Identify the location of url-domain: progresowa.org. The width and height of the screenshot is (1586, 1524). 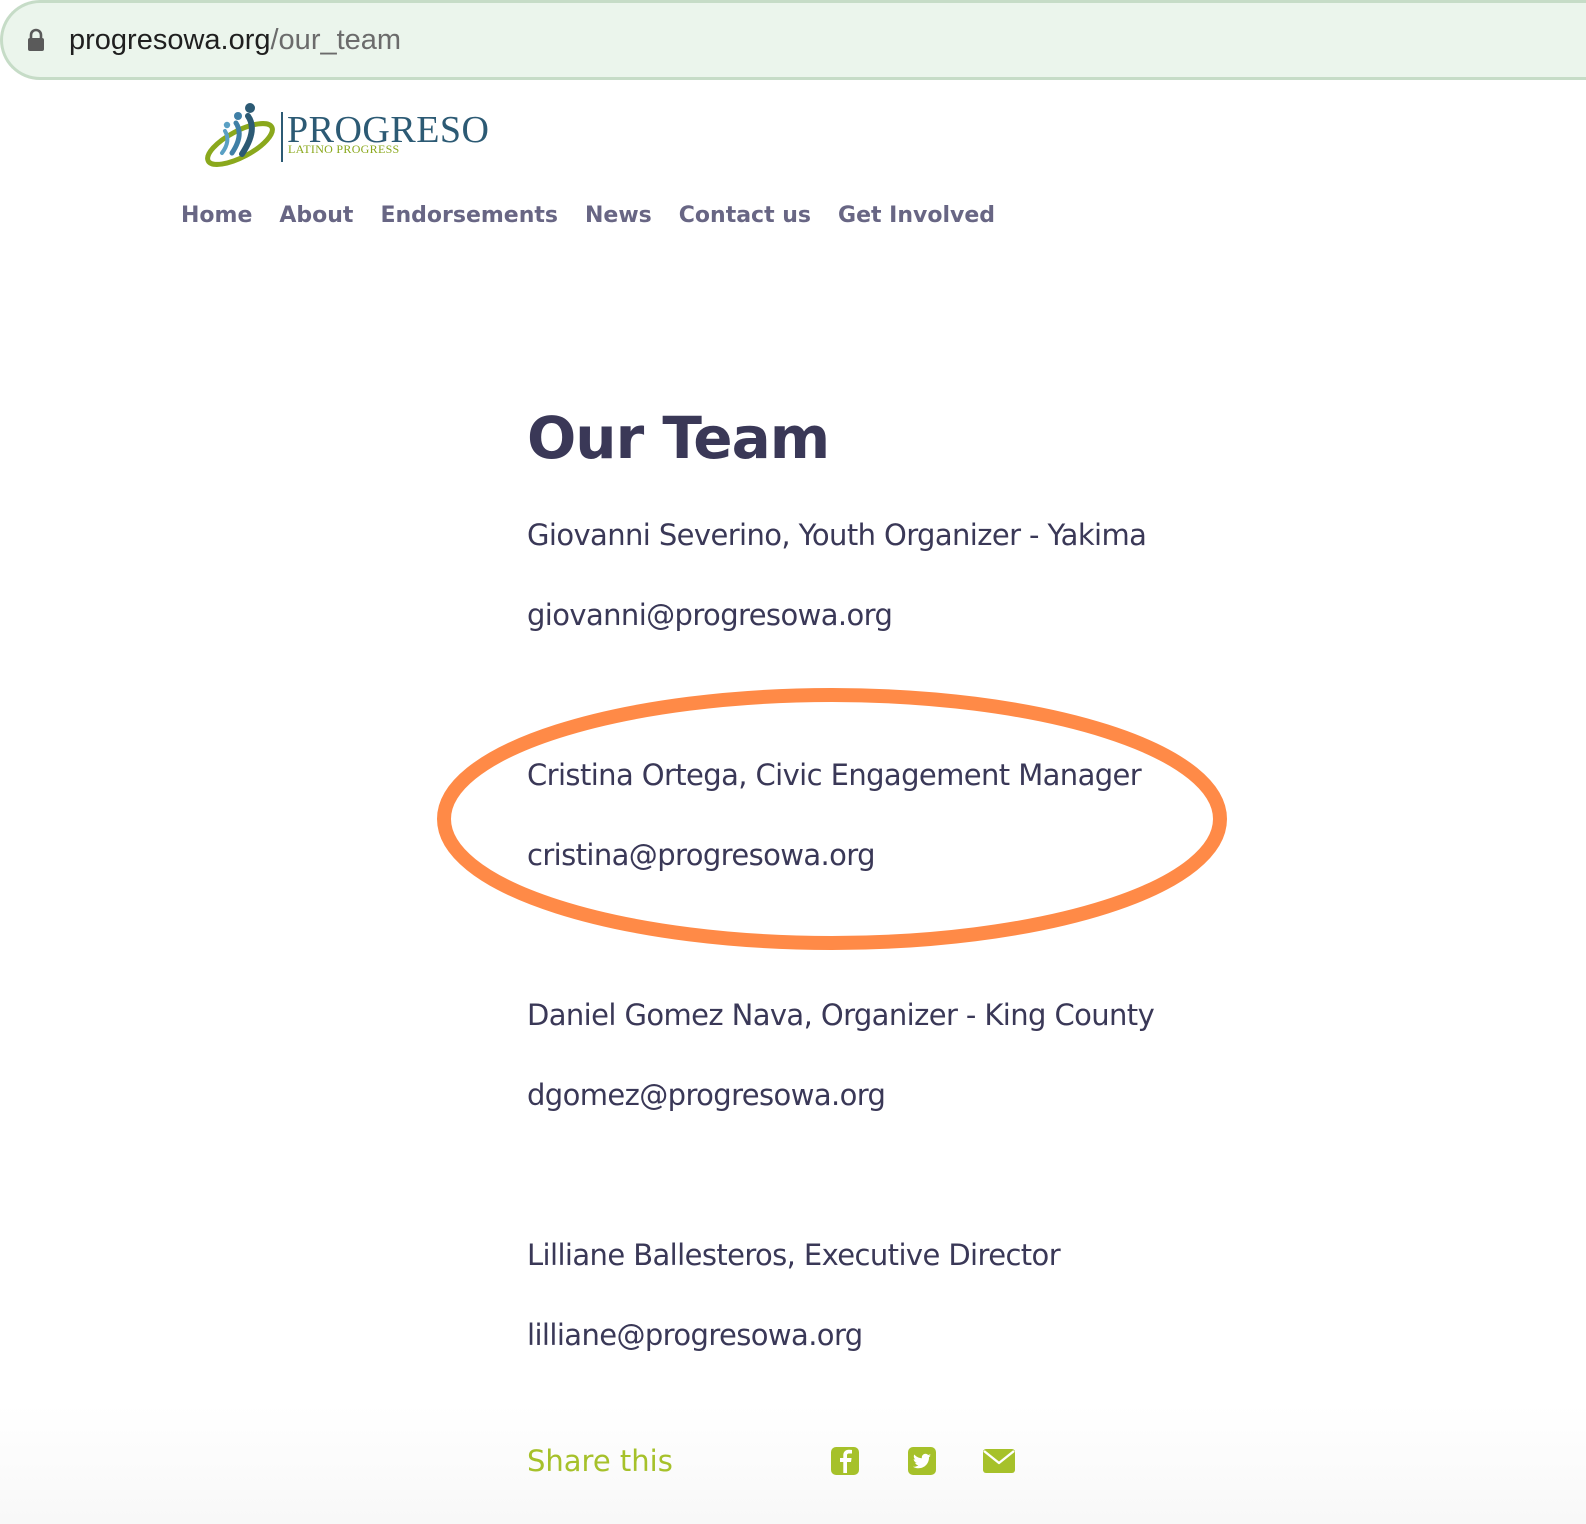
(170, 40).